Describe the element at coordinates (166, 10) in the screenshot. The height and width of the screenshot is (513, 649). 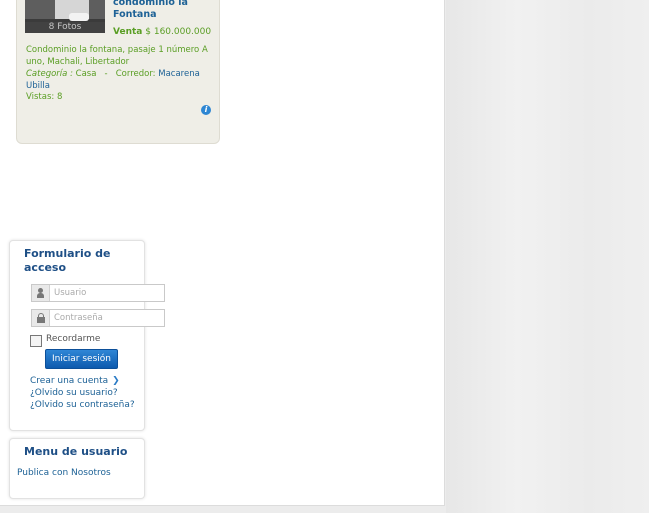
I see `property-title-link: condominio la Fontana` at that location.